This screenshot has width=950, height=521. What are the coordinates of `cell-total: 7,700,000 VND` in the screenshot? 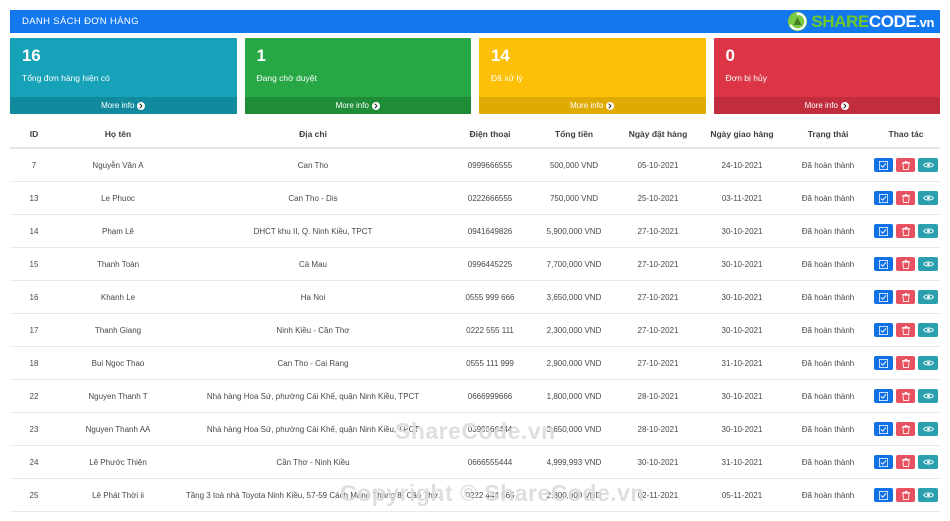 It's located at (574, 264).